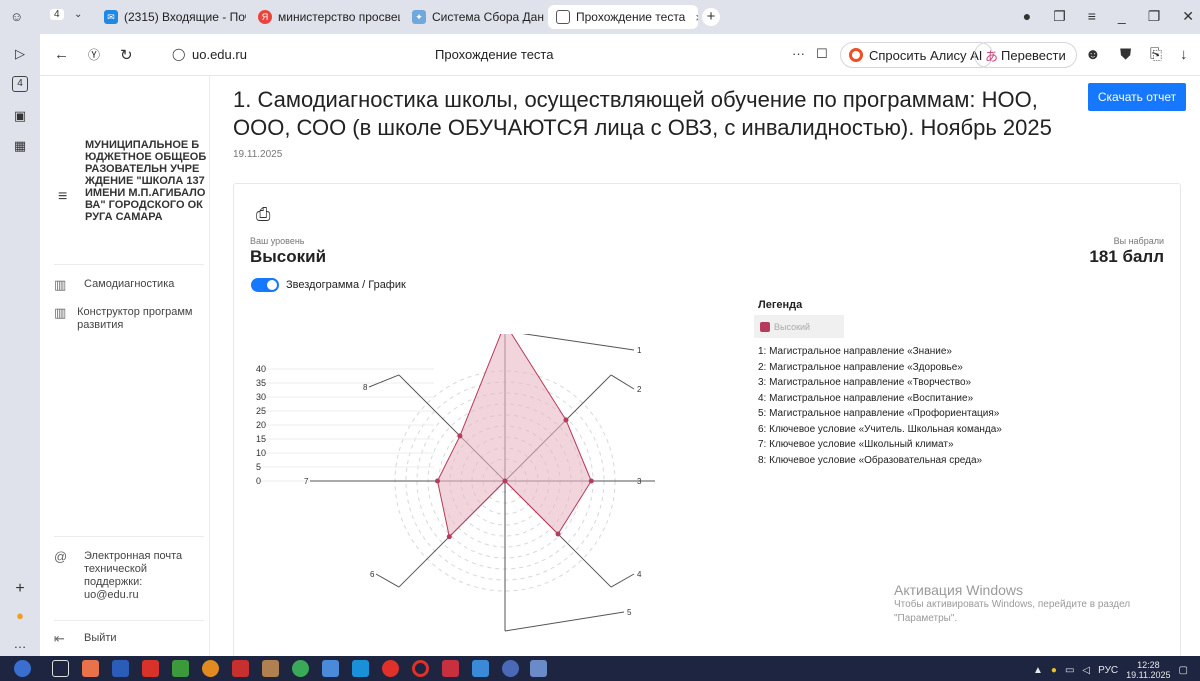 The image size is (1200, 681). I want to click on y-tick-label: 25, so click(261, 411).